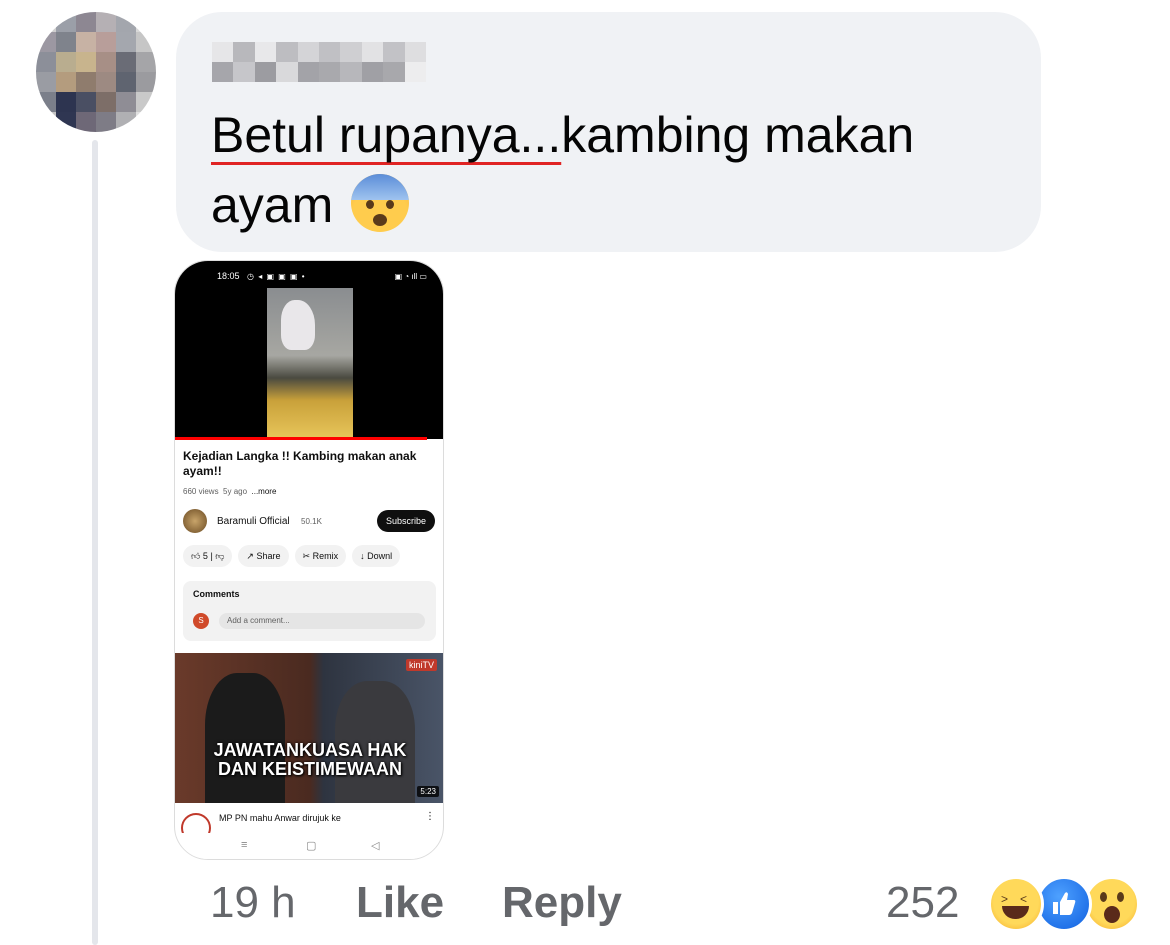  I want to click on thumbnail-person-left, so click(245, 738).